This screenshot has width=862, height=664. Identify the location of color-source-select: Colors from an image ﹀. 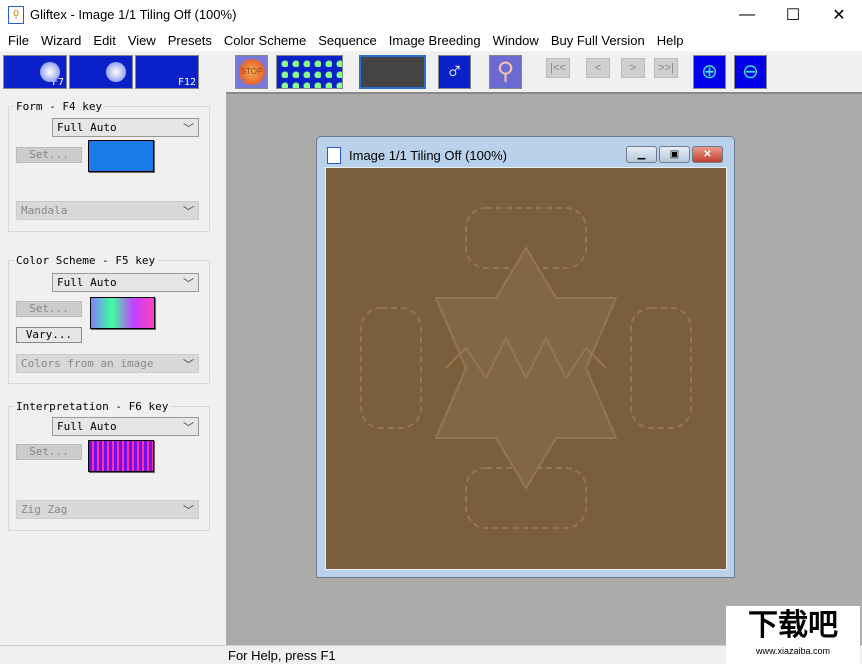
(107, 363).